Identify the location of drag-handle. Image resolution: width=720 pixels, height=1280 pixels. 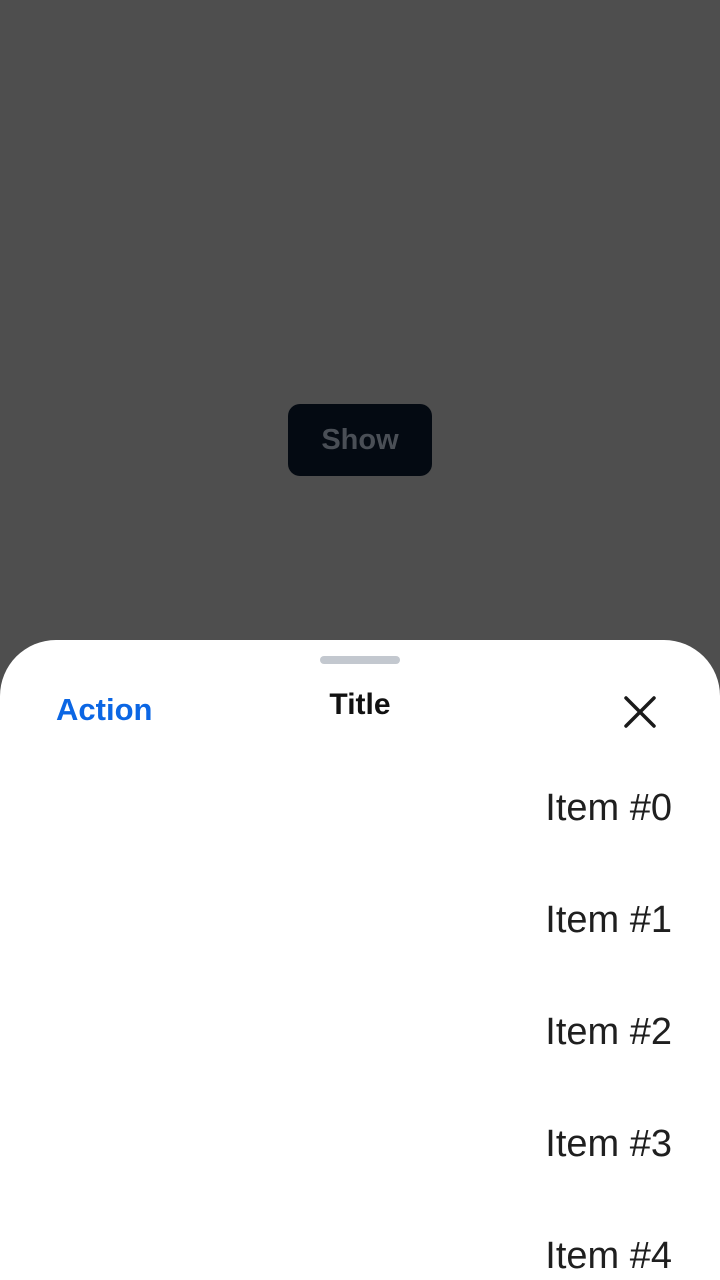
(360, 660).